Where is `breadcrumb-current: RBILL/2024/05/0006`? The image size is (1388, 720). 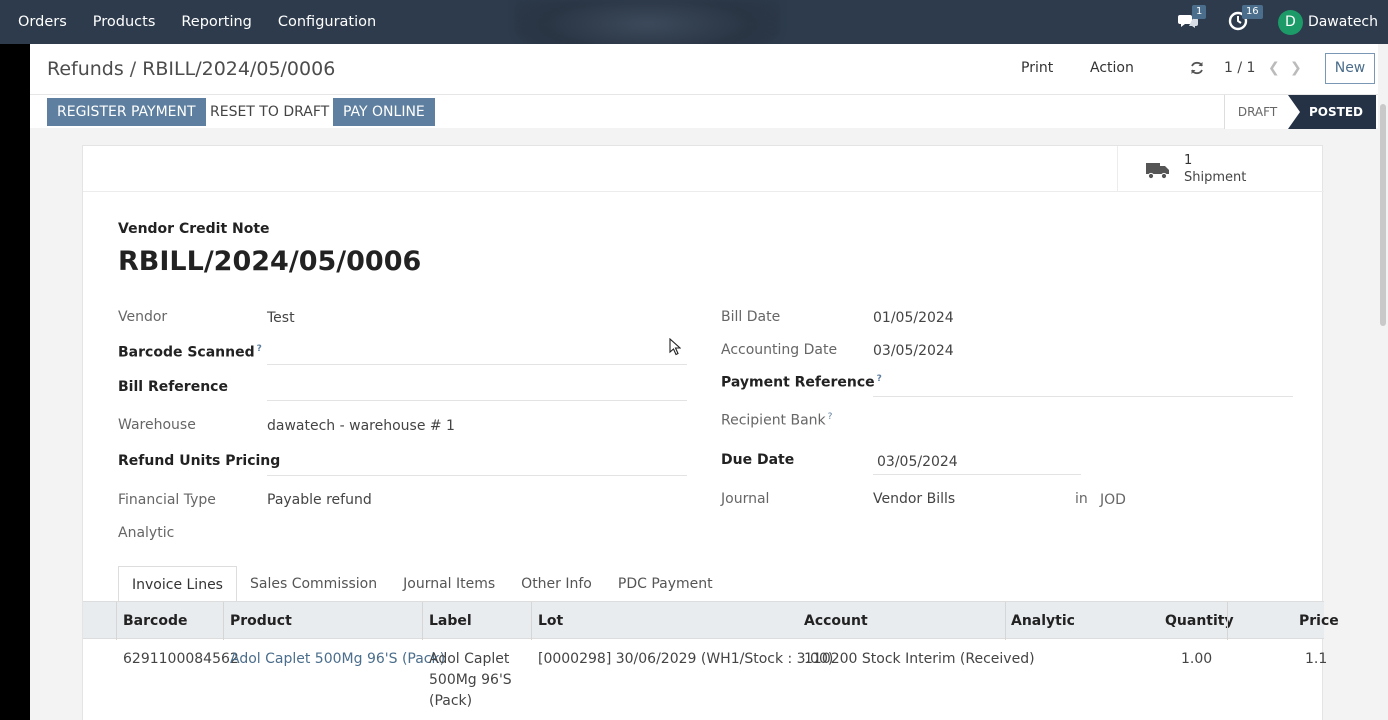
breadcrumb-current: RBILL/2024/05/0006 is located at coordinates (239, 69).